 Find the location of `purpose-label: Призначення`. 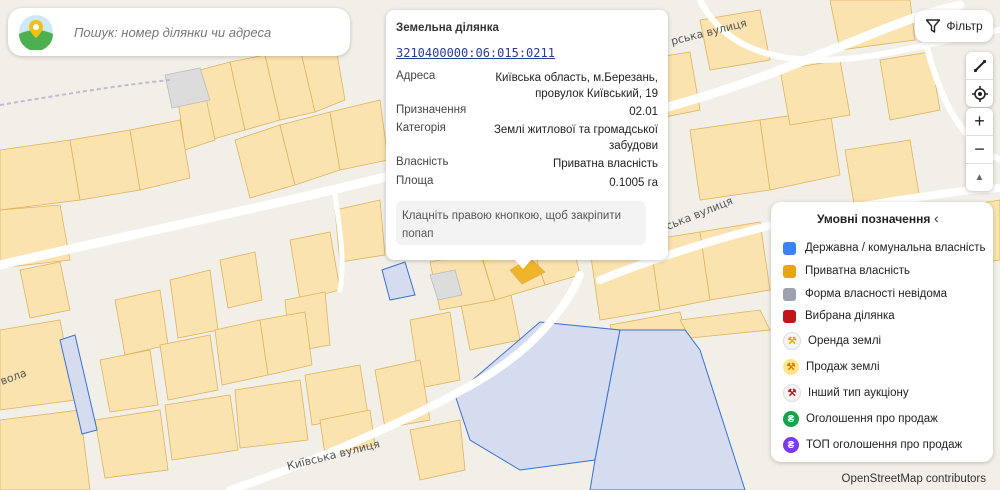

purpose-label: Призначення is located at coordinates (431, 110).